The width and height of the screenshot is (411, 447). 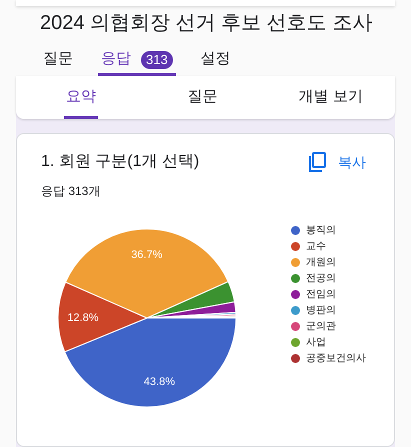 I want to click on legend-label: 사업, so click(x=316, y=343).